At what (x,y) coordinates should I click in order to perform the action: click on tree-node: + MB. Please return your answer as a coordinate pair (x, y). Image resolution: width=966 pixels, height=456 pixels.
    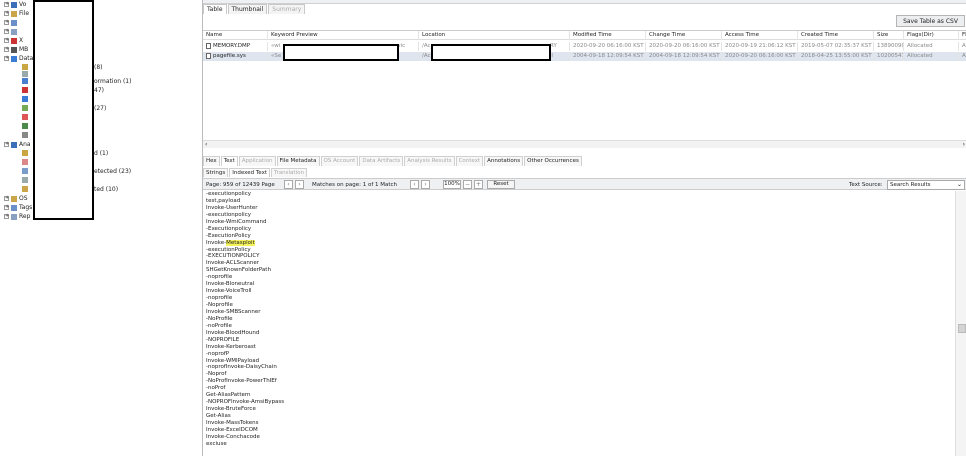
    Looking at the image, I should click on (16, 49).